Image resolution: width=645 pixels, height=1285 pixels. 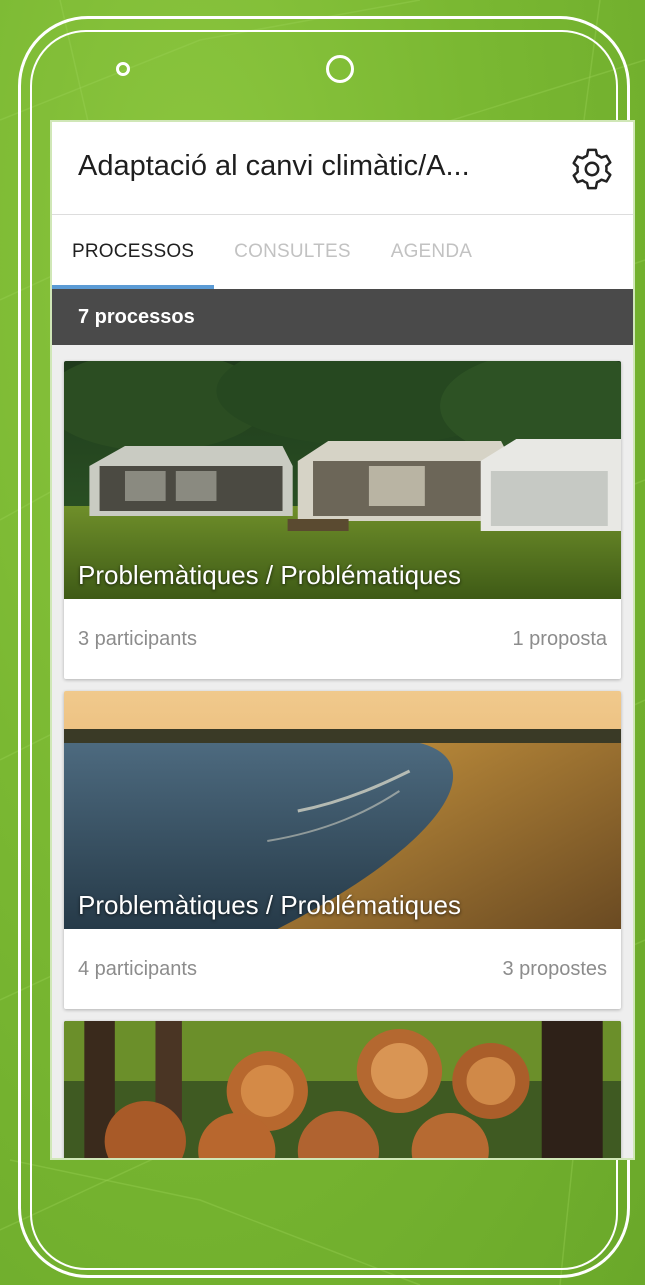 What do you see at coordinates (342, 317) in the screenshot?
I see `process-count: 7 processos` at bounding box center [342, 317].